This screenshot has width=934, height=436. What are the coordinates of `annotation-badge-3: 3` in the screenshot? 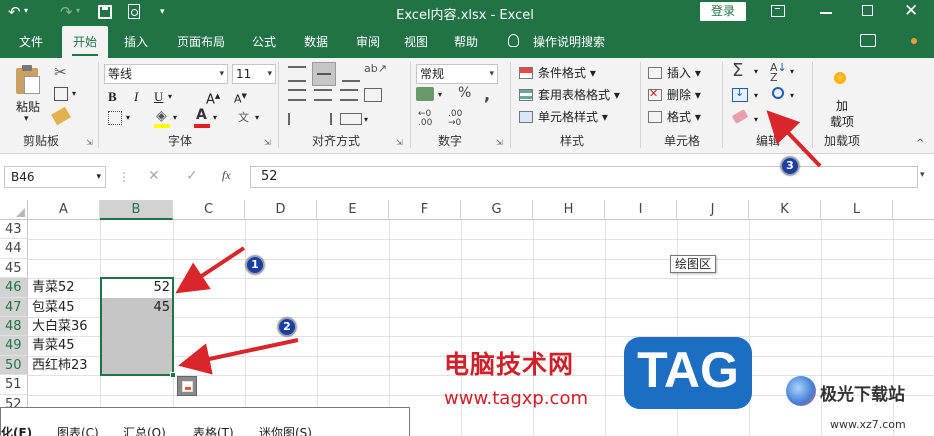 It's located at (790, 166).